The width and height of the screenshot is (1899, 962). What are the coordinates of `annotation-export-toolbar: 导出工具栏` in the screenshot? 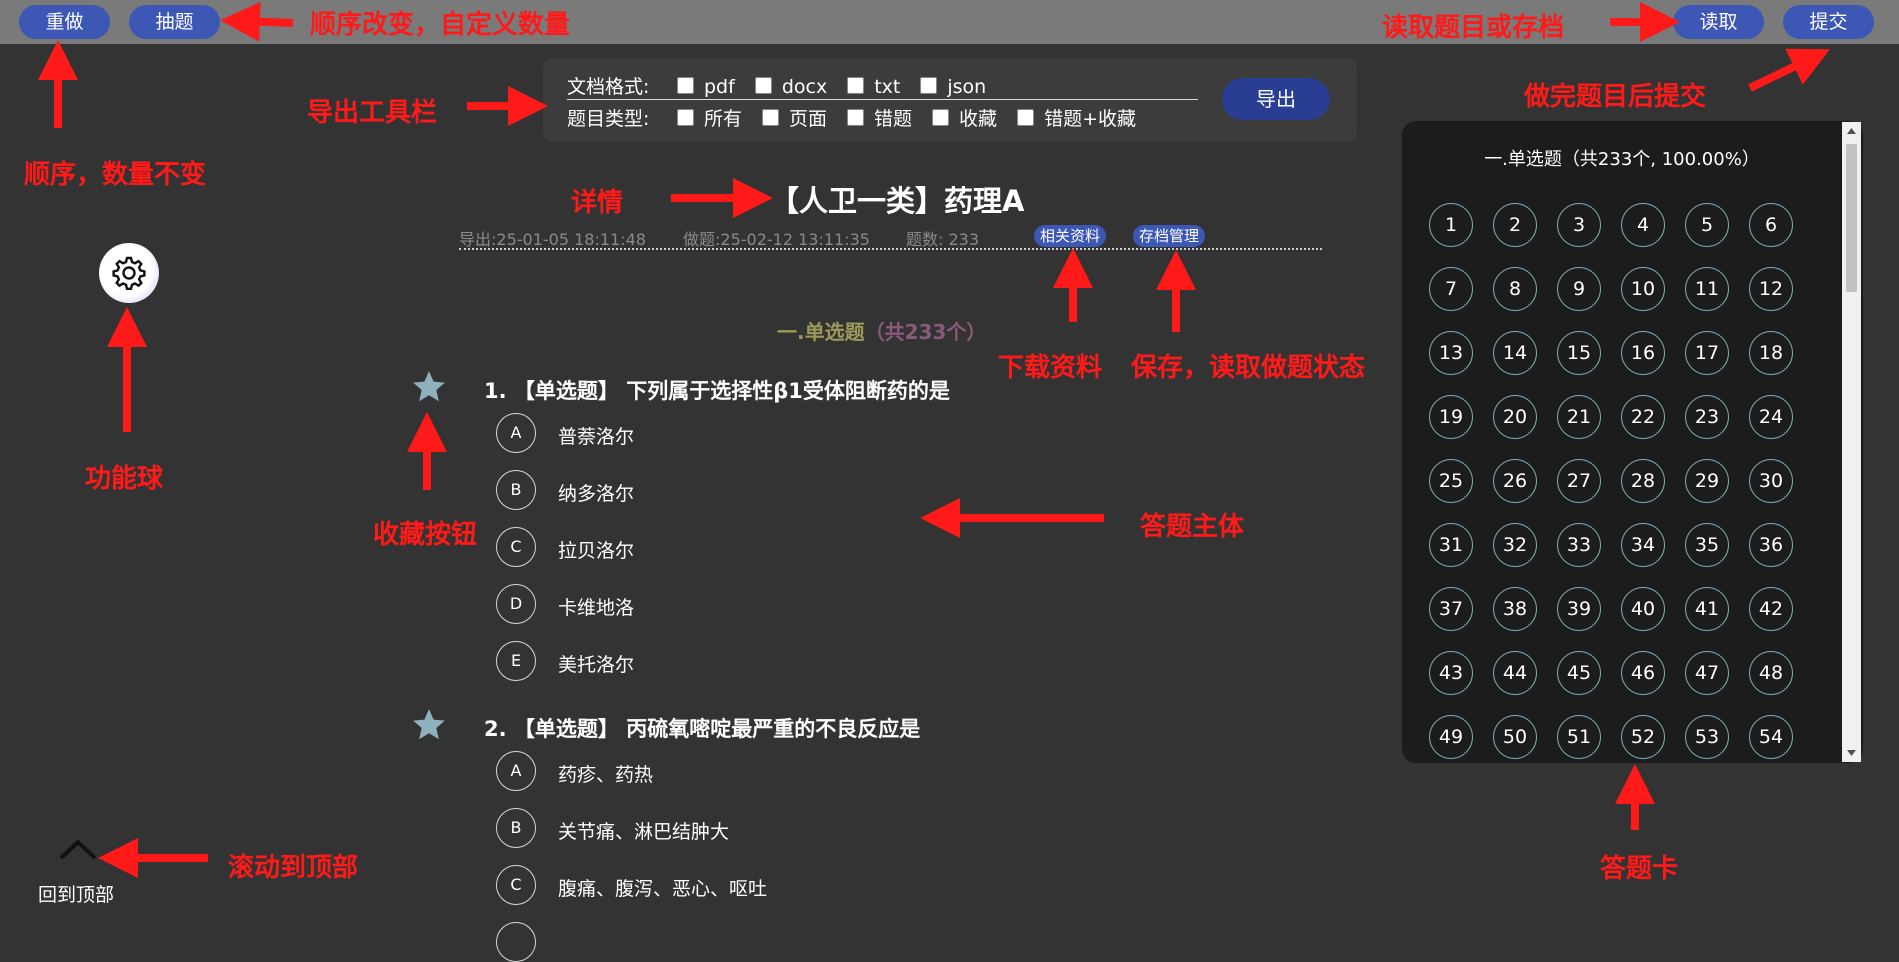 It's located at (372, 113).